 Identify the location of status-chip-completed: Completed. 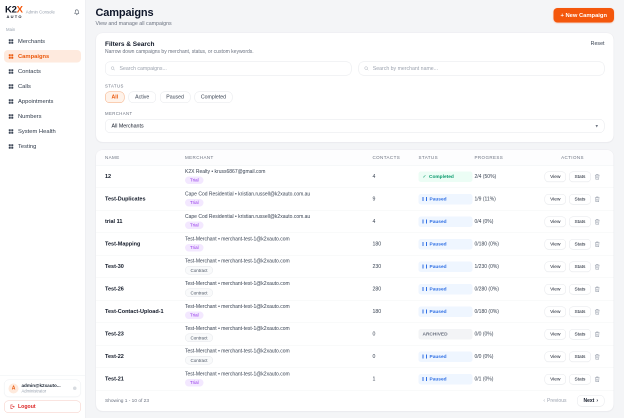
(213, 97).